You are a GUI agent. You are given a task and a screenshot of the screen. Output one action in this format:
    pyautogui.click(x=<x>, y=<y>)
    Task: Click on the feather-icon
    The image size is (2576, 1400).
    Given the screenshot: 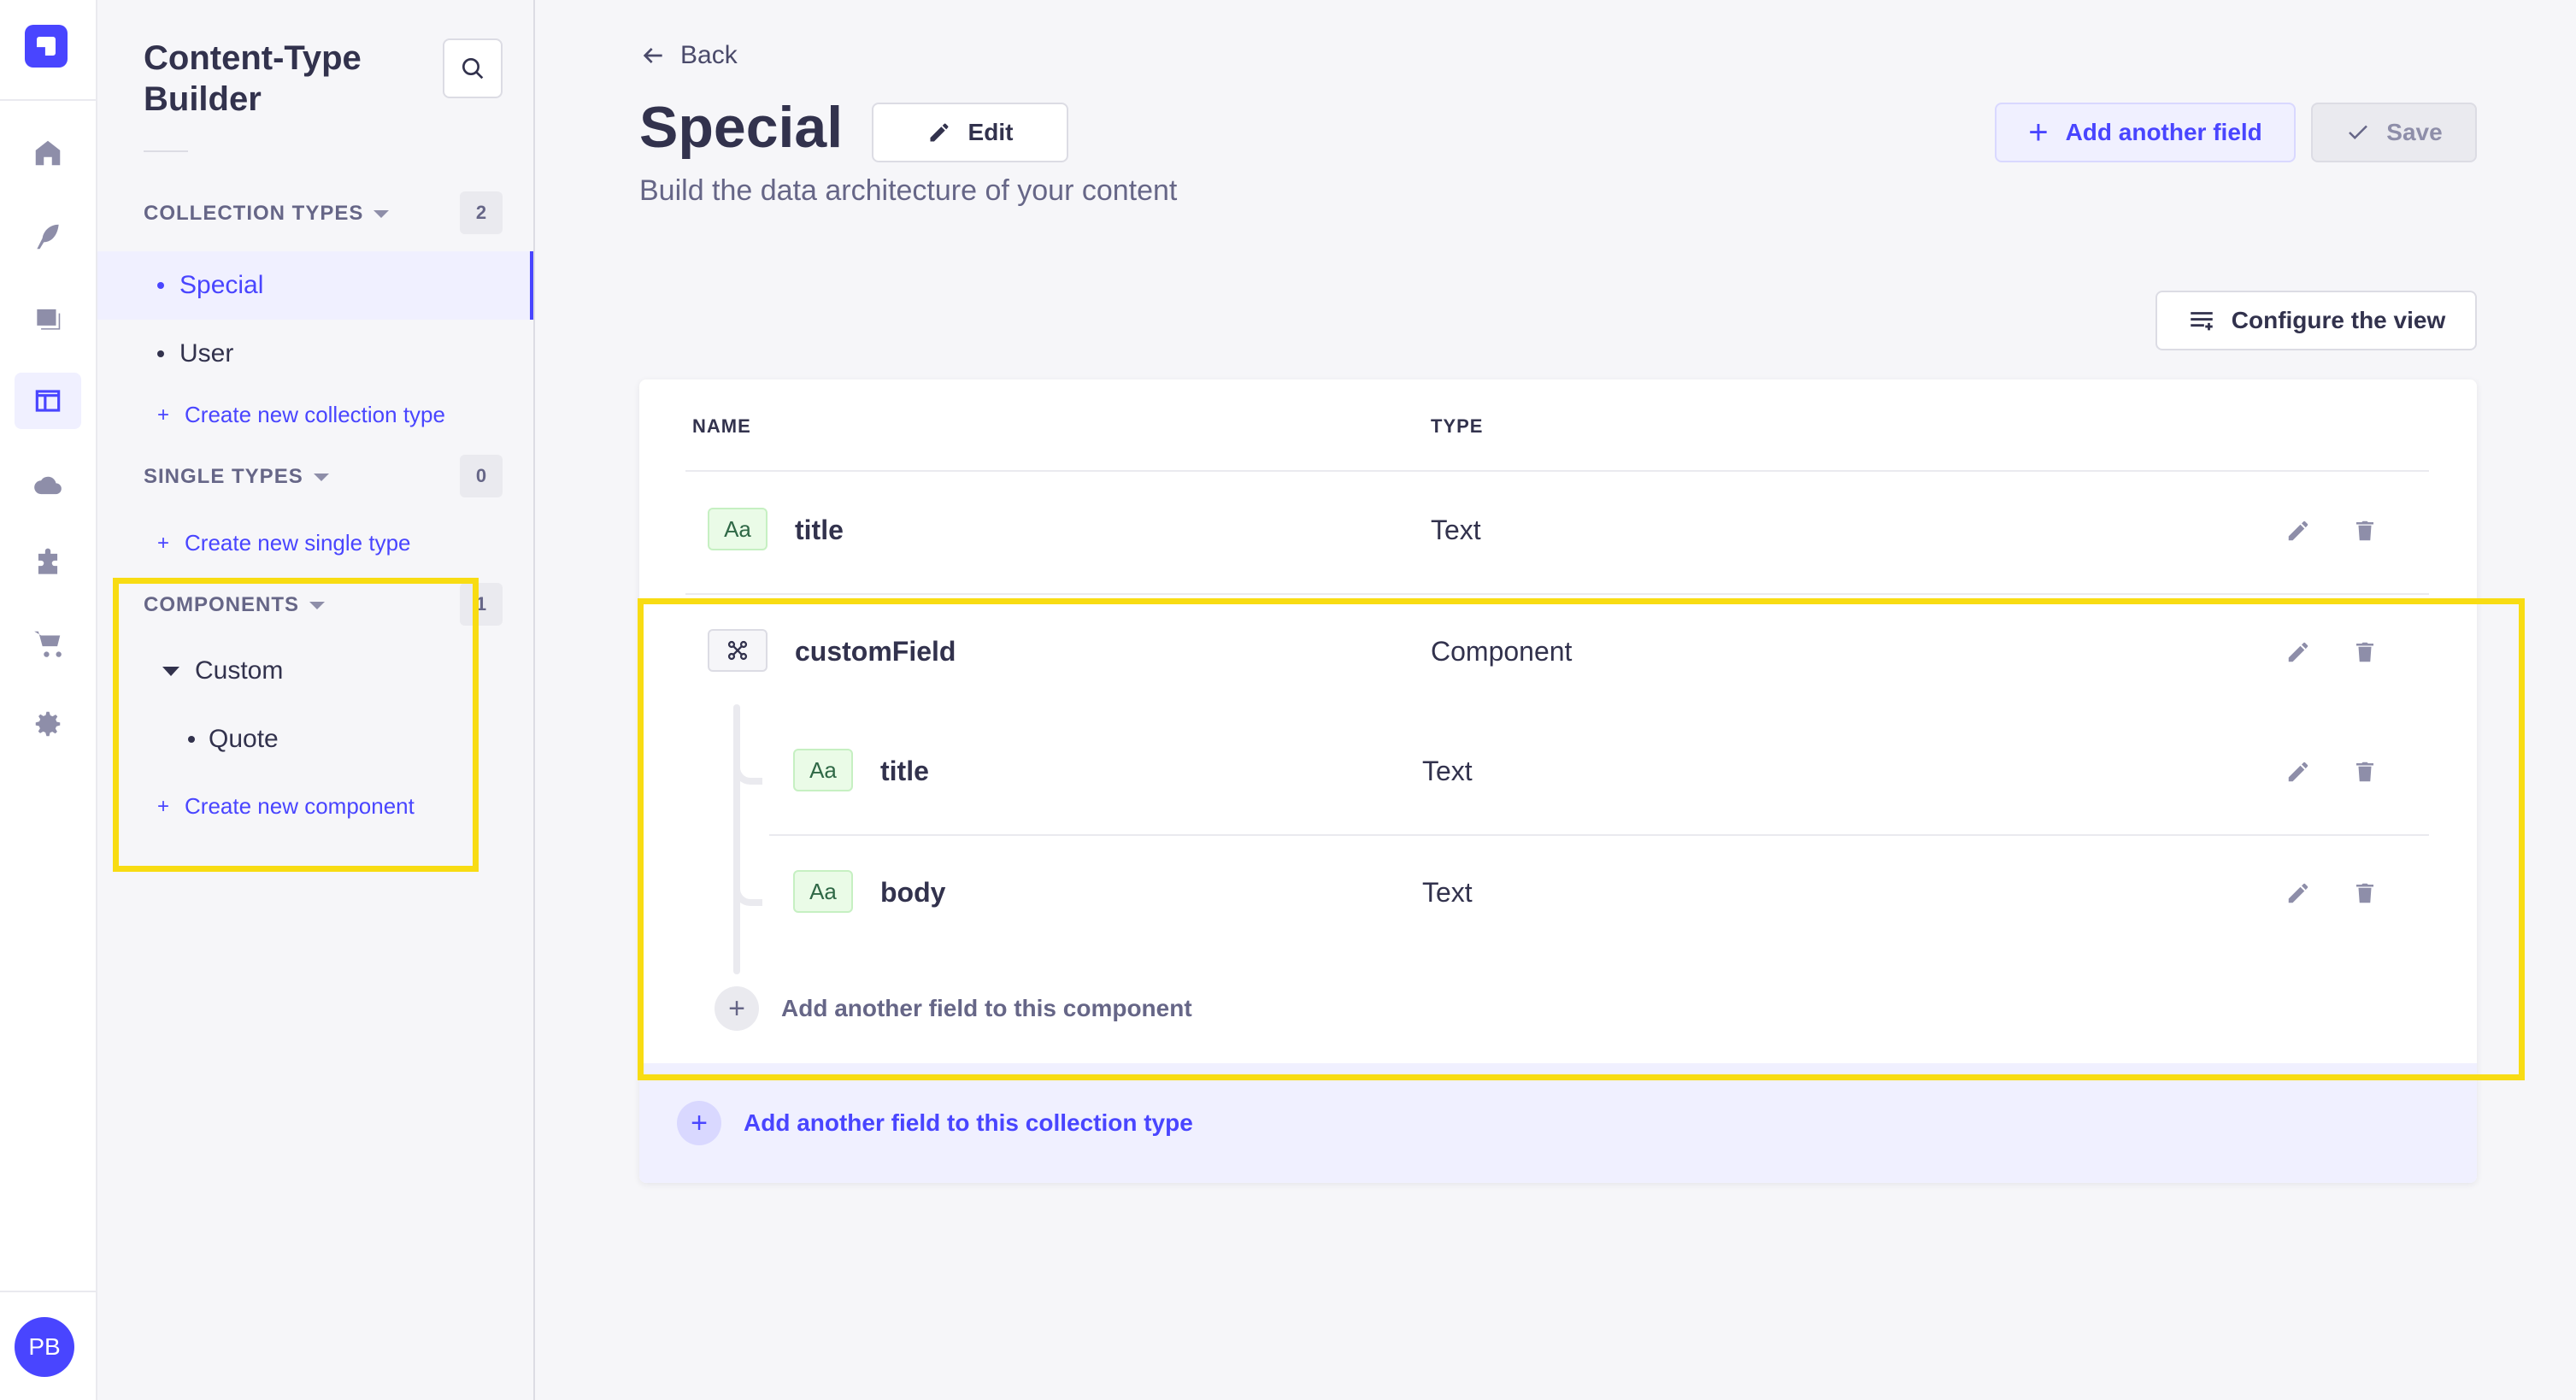 What is the action you would take?
    pyautogui.click(x=48, y=237)
    